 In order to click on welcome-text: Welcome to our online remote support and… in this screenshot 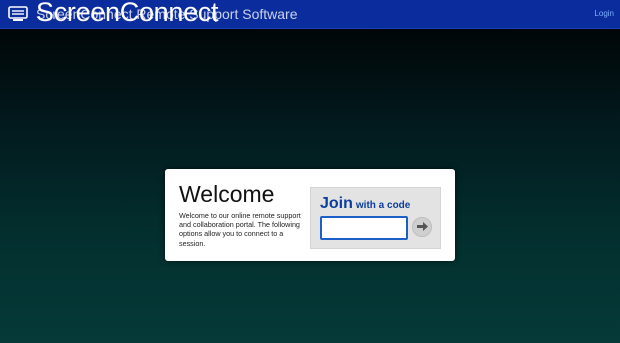, I will do `click(240, 229)`.